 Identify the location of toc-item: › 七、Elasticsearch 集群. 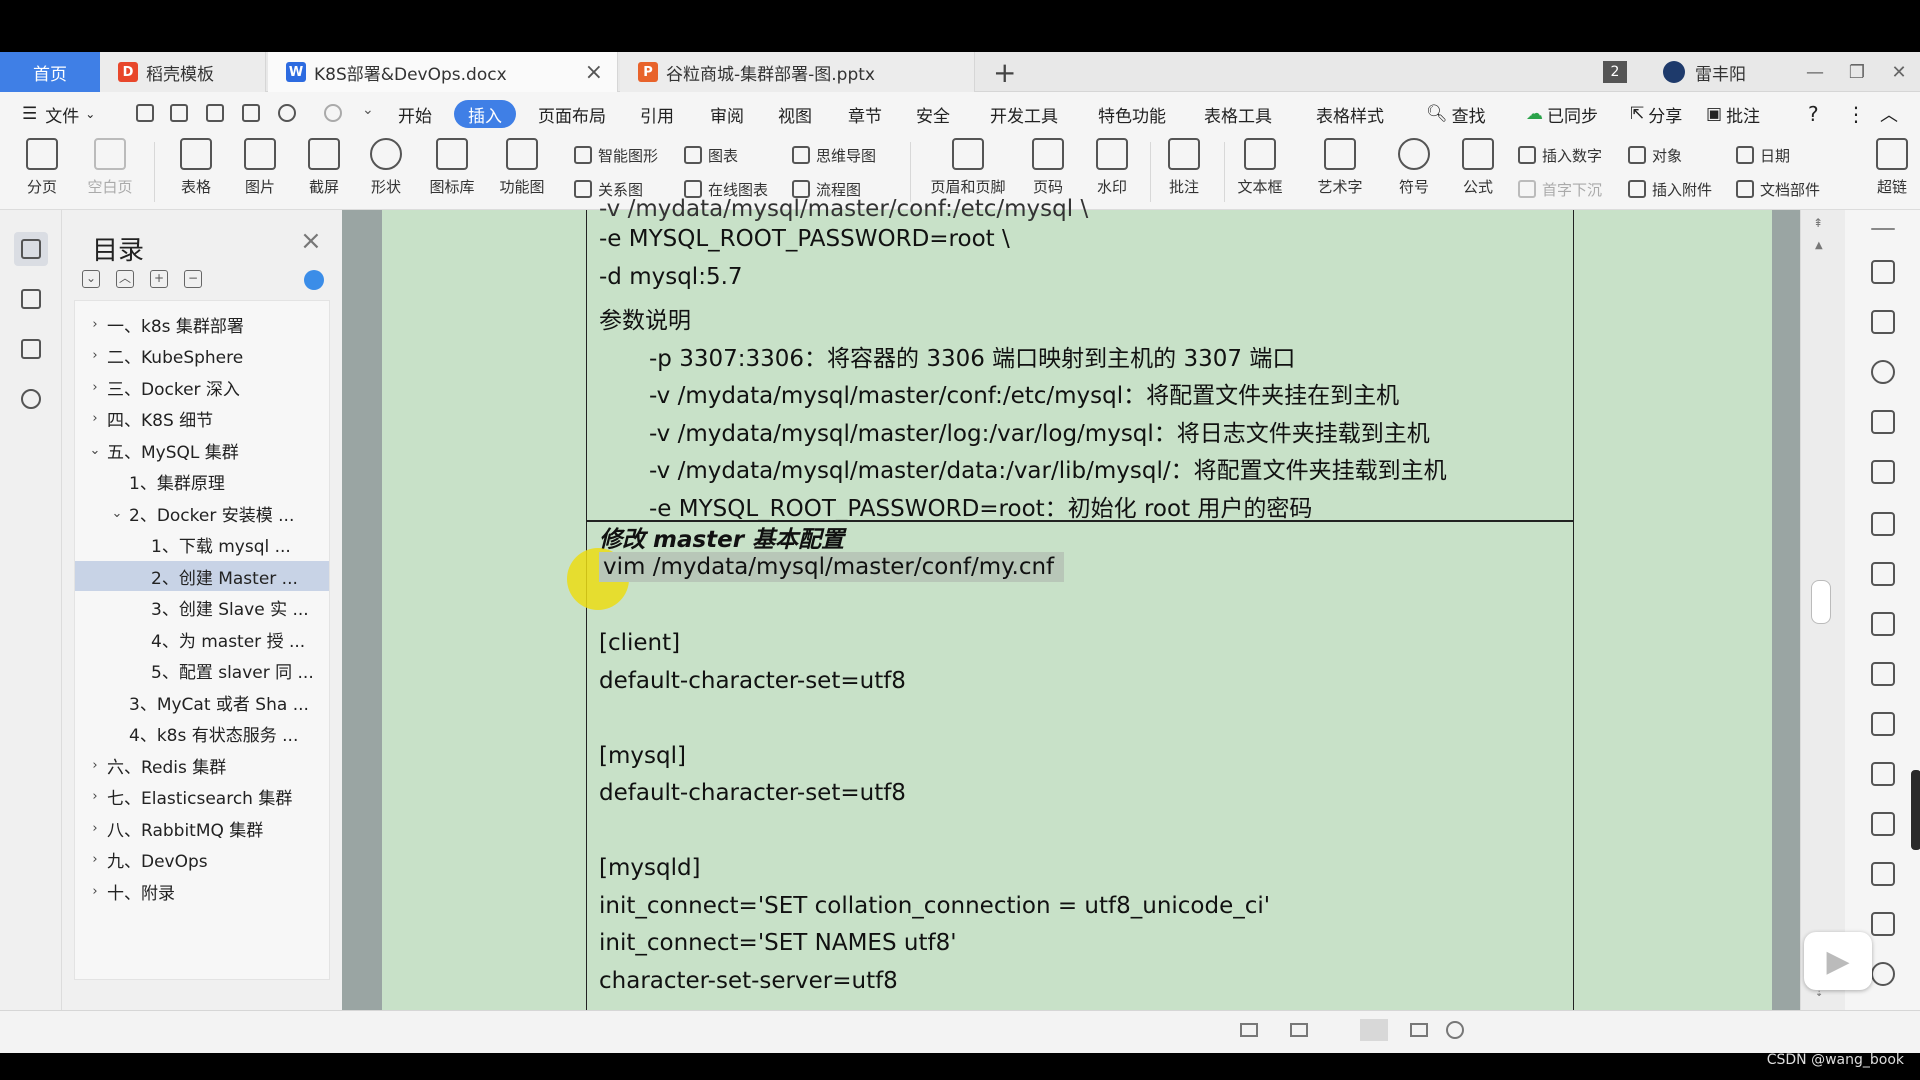
(202, 797).